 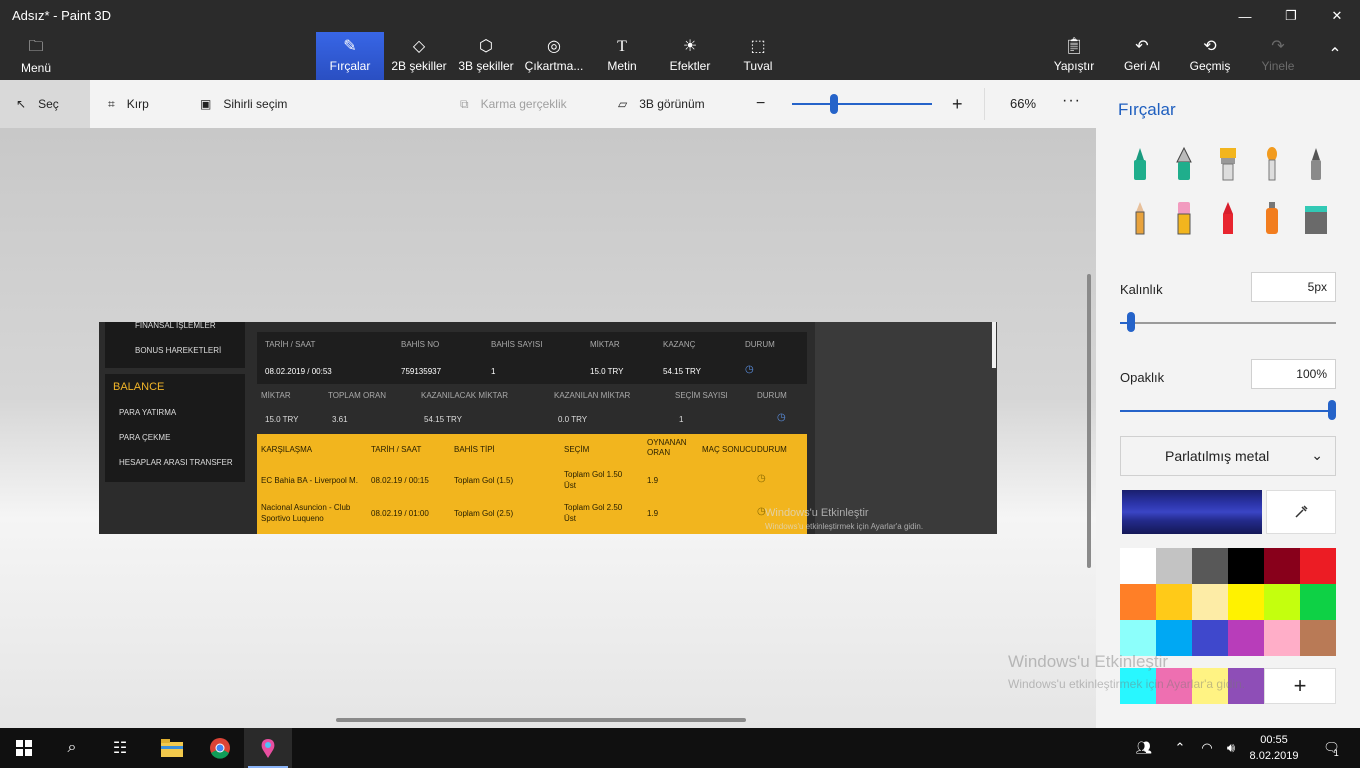 What do you see at coordinates (350, 56) in the screenshot?
I see `tab-brushes: ✎ Fırçalar` at bounding box center [350, 56].